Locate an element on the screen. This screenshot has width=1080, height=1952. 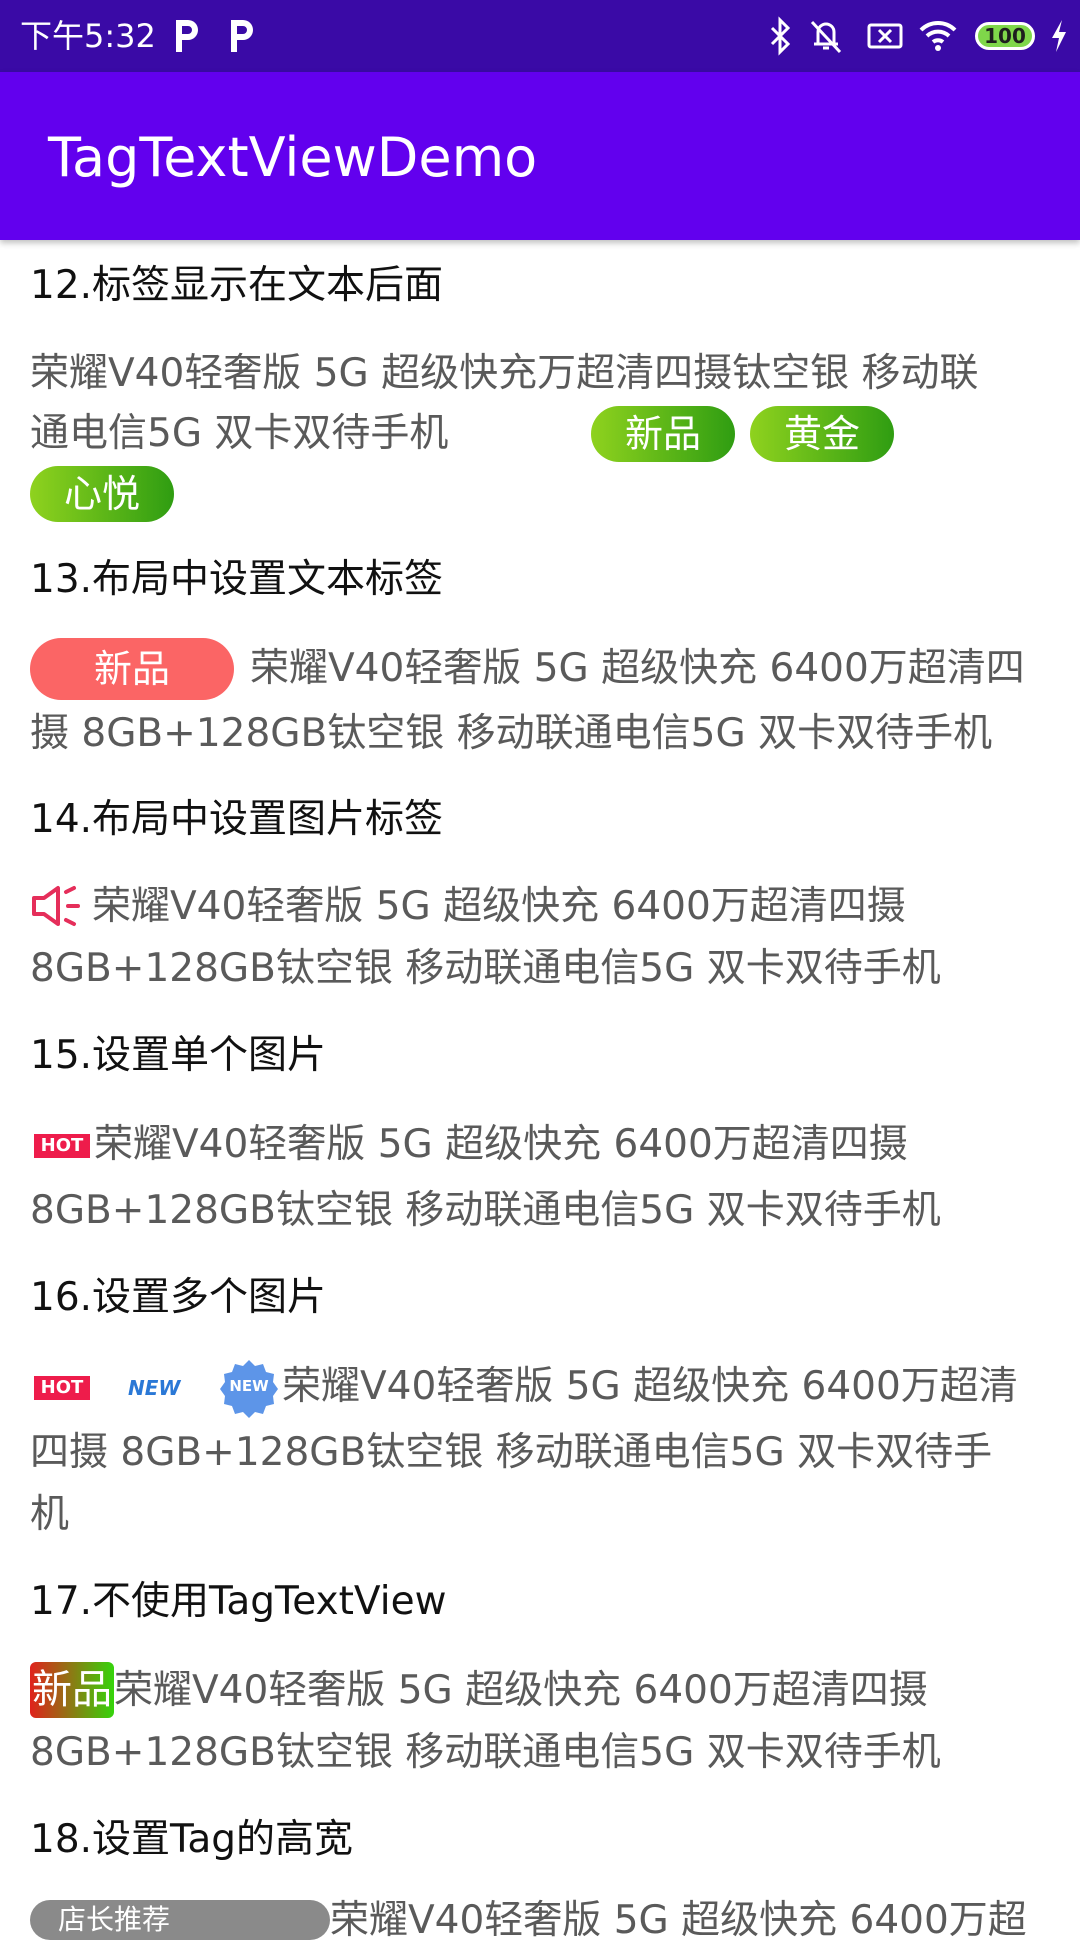
section-12-text-line-1: 荣耀V40轻奢版 5G 超级快充万超清四摄钛空银 移动联 is located at coordinates (504, 373).